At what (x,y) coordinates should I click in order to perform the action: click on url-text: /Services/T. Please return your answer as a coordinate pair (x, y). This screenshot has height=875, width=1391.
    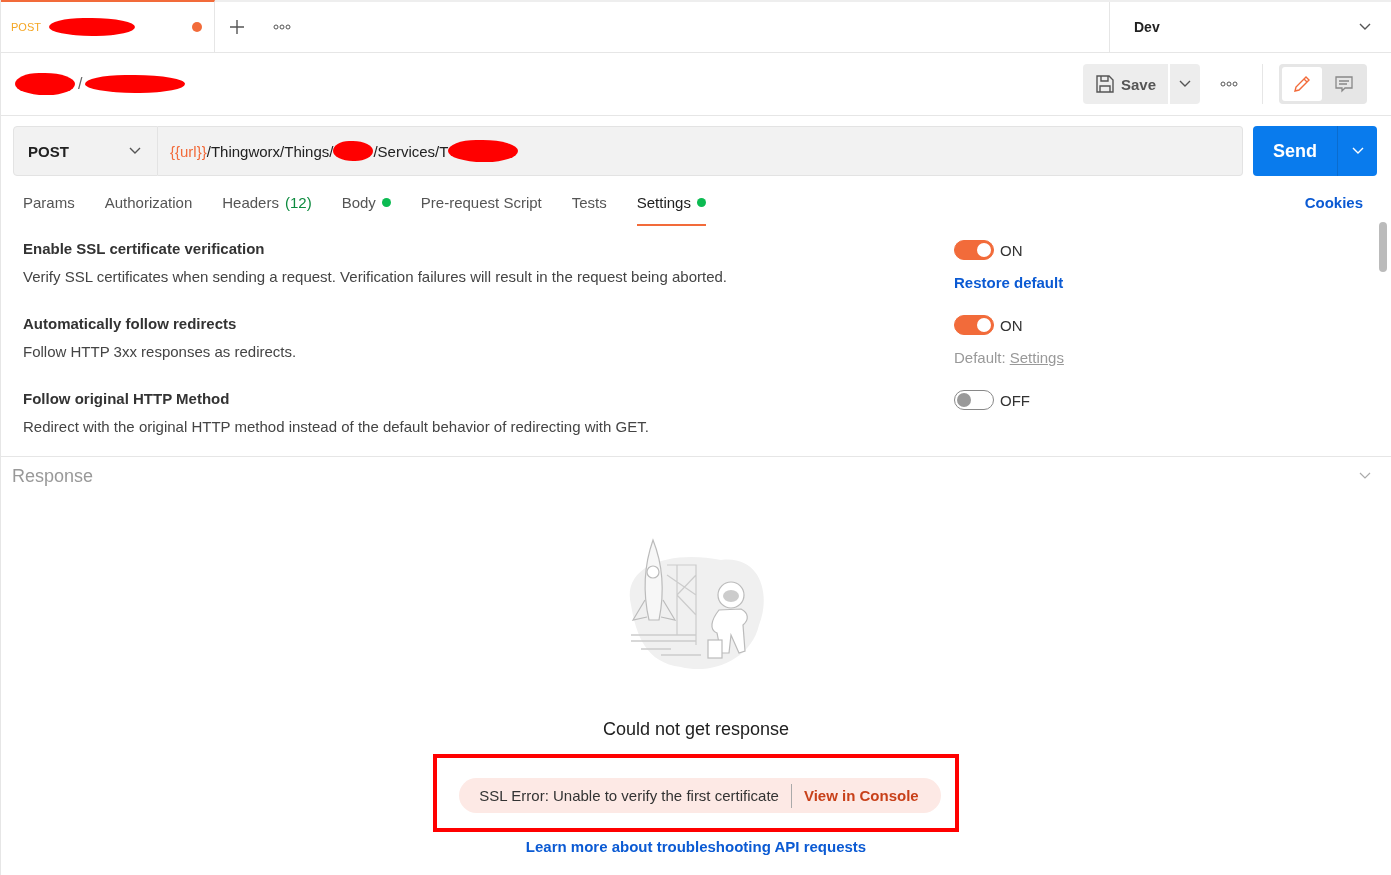
    Looking at the image, I should click on (411, 151).